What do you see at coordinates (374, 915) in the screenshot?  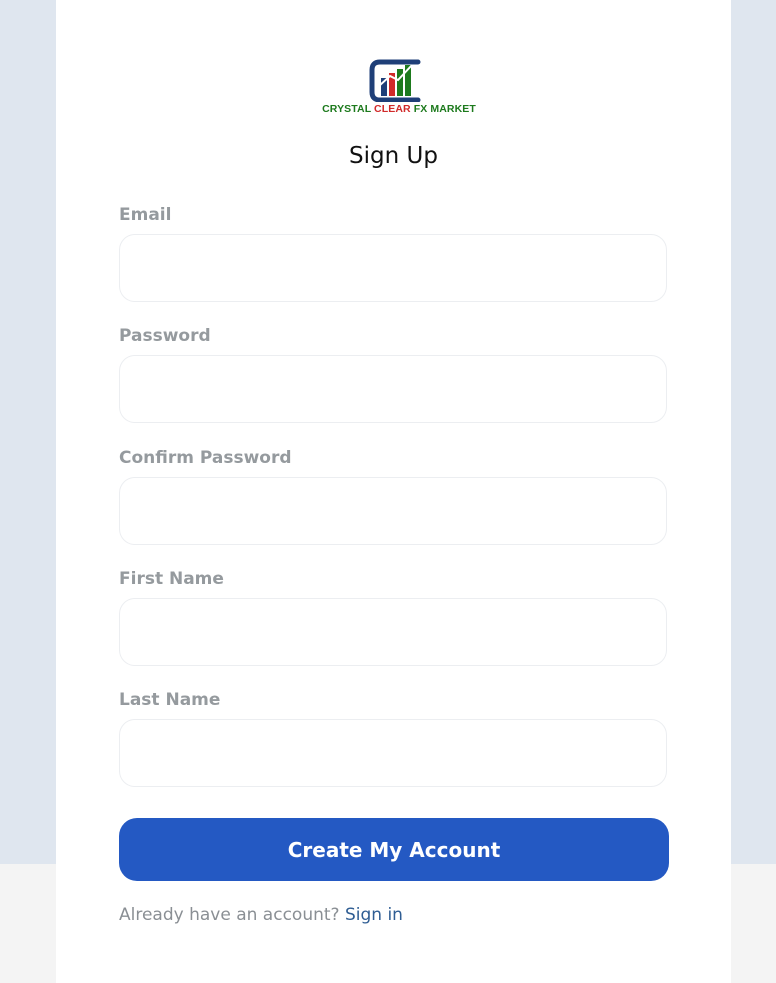 I see `signin-link: Sign in` at bounding box center [374, 915].